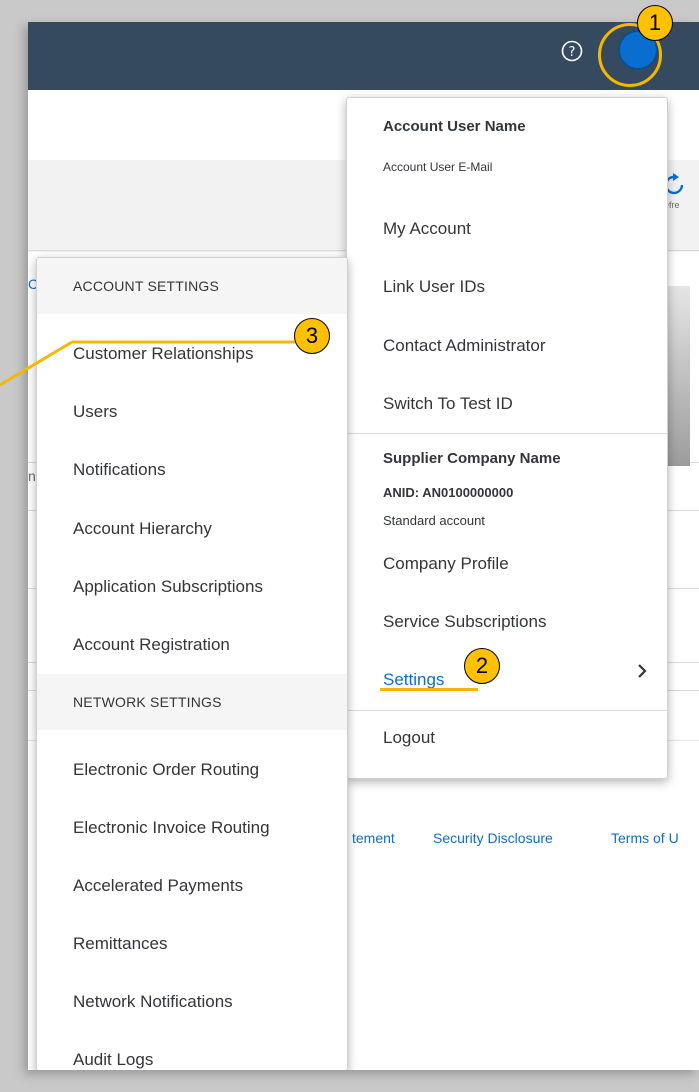  I want to click on account-user-name: Account User Name, so click(454, 126).